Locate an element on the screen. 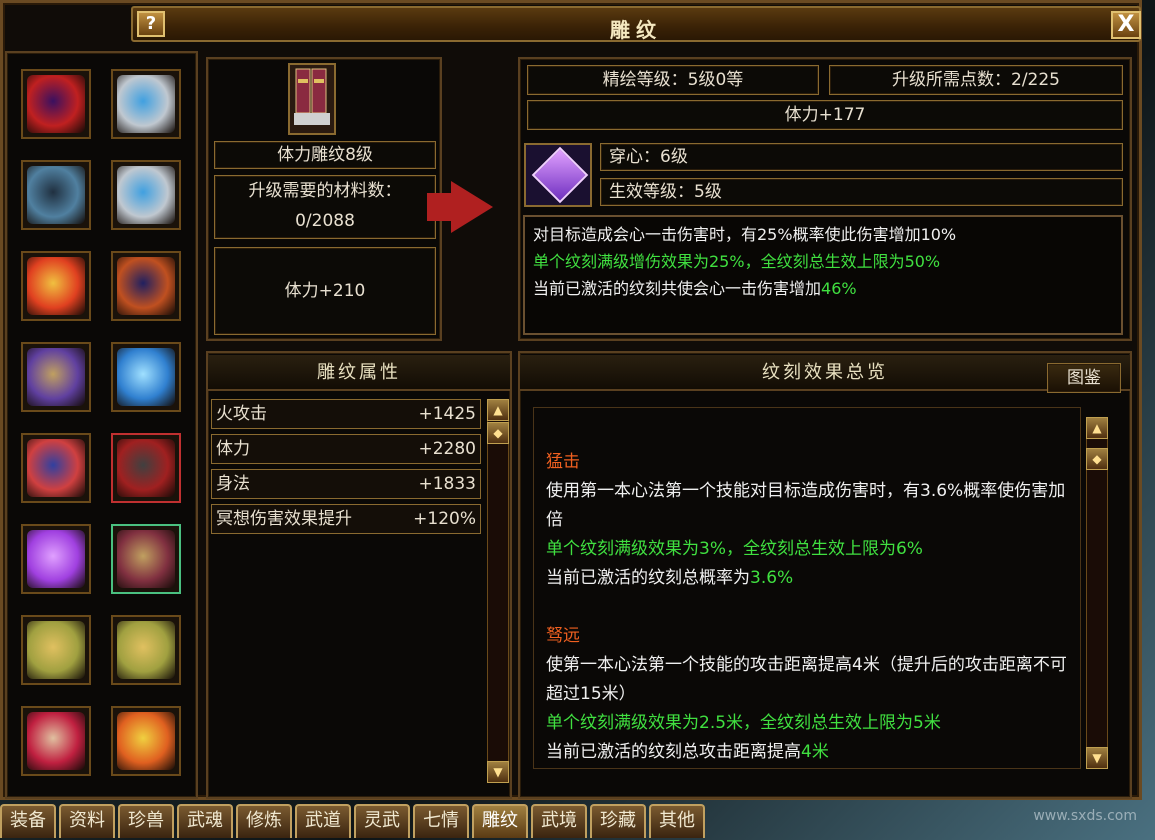  tab-1: 资料 is located at coordinates (87, 821).